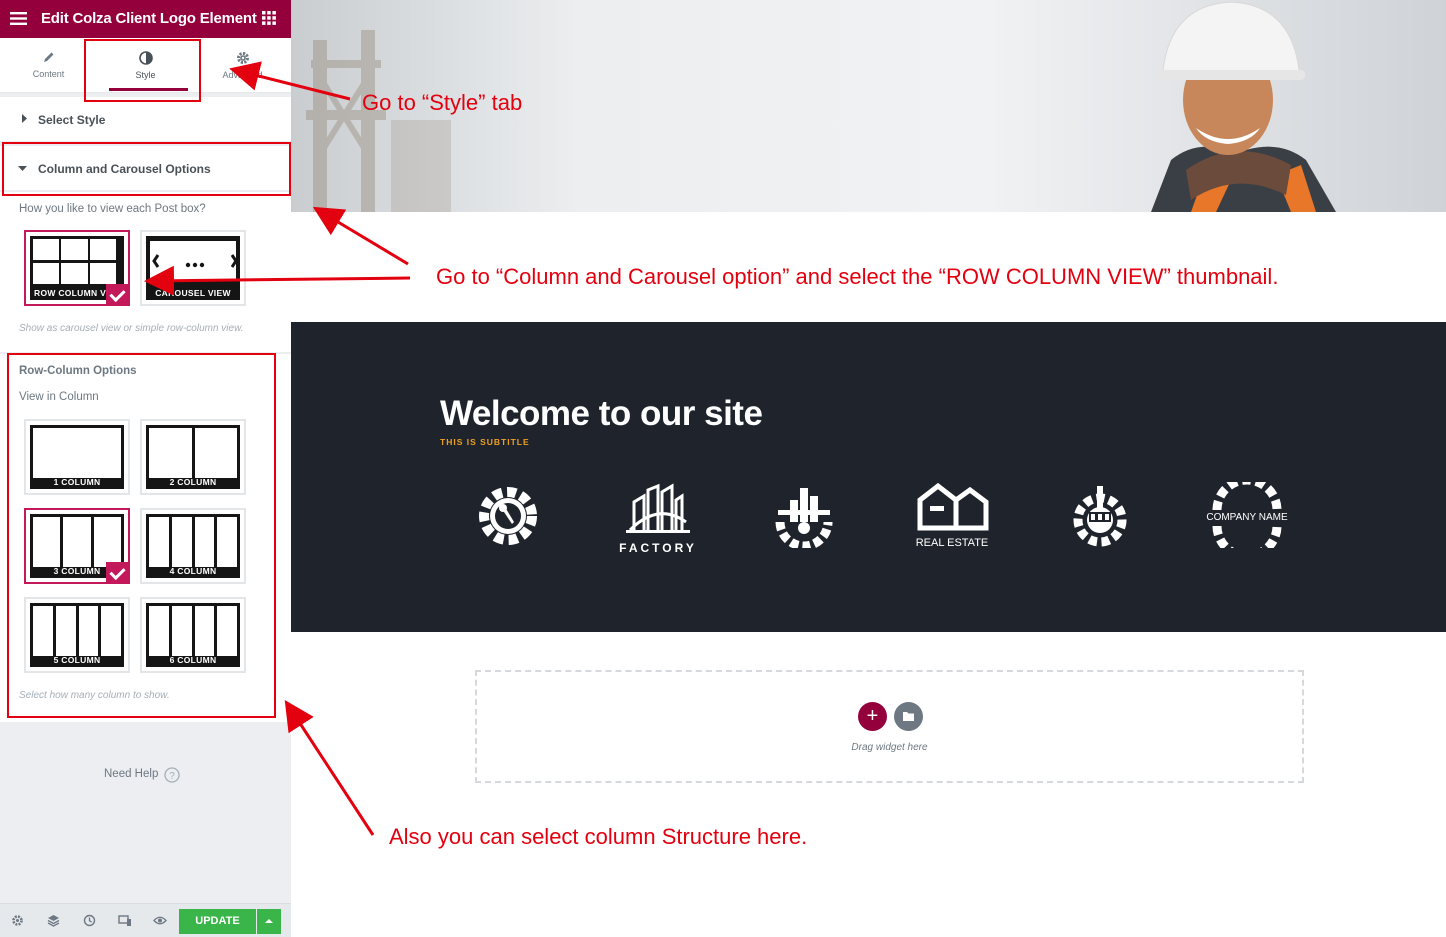 The width and height of the screenshot is (1446, 937). What do you see at coordinates (242, 75) in the screenshot?
I see `tab-advanced-label: Advanced` at bounding box center [242, 75].